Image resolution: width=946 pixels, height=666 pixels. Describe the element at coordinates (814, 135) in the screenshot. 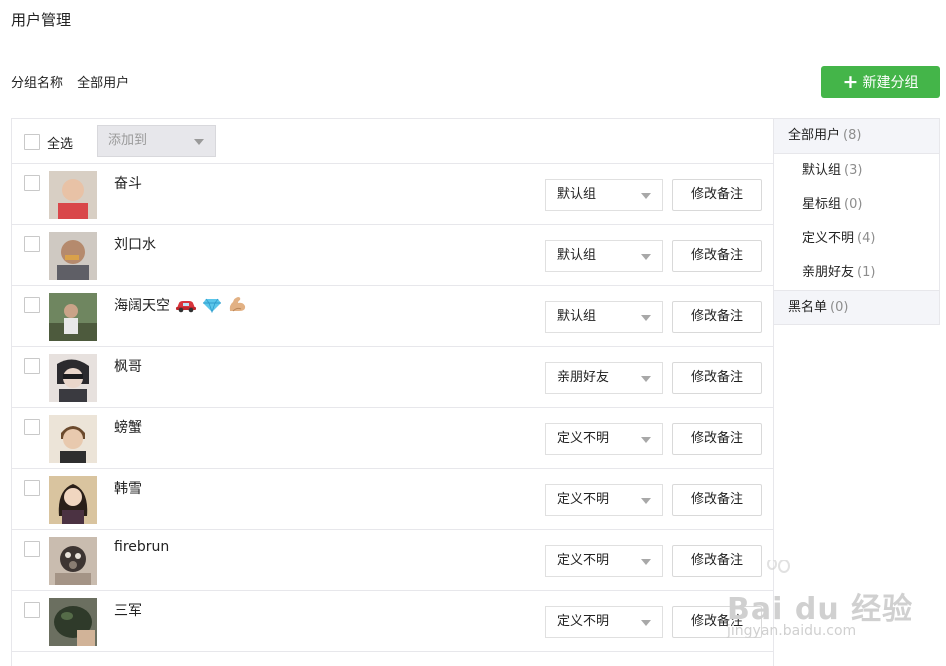

I see `sidebar-item-label: 全部用户` at that location.